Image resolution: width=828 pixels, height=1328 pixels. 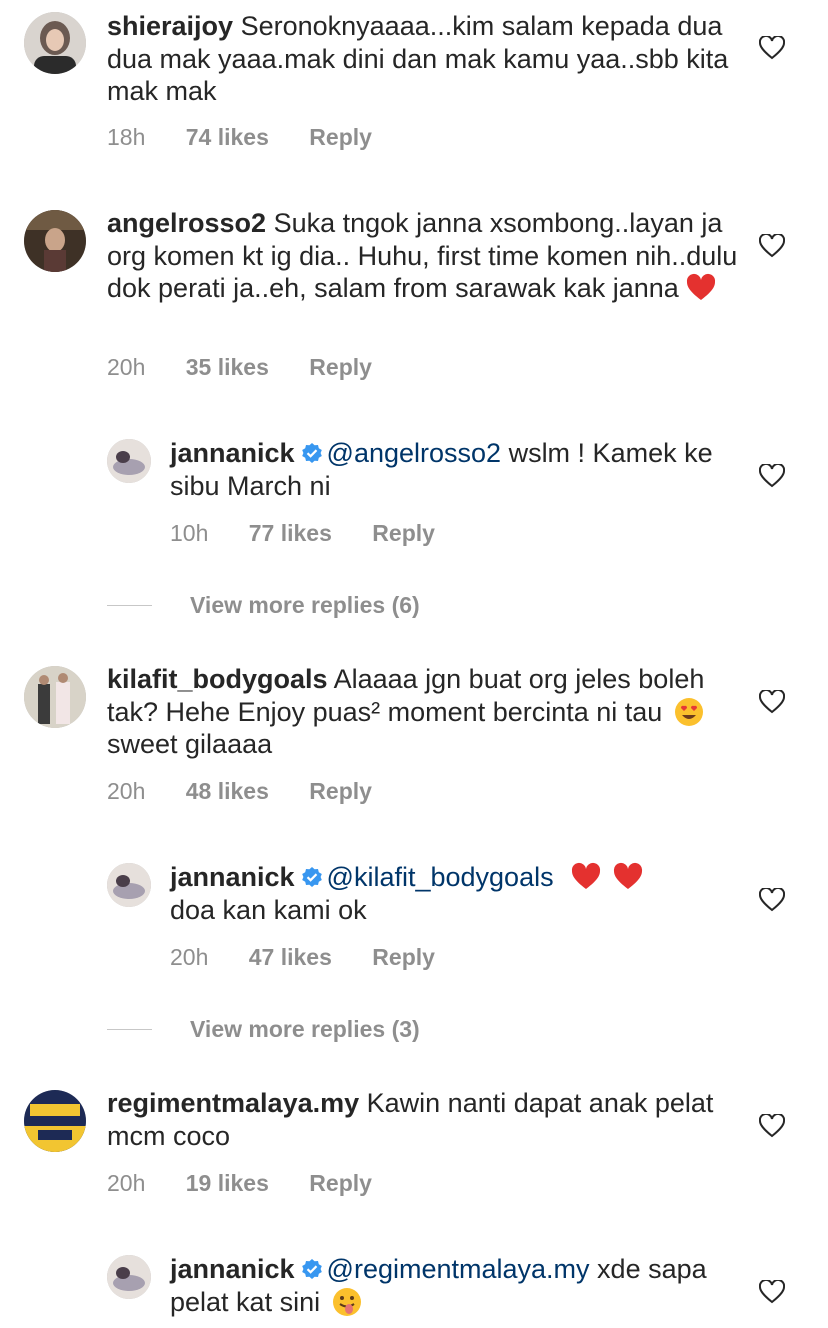 I want to click on likes-count: 77 likes, so click(x=290, y=533).